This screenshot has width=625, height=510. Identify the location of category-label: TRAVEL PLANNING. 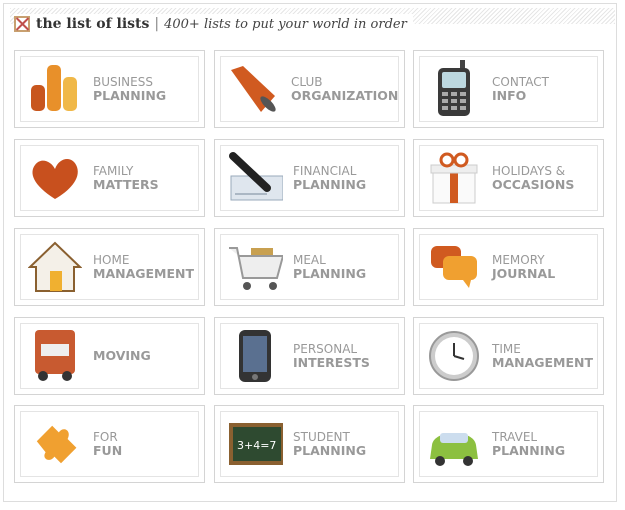
(528, 444).